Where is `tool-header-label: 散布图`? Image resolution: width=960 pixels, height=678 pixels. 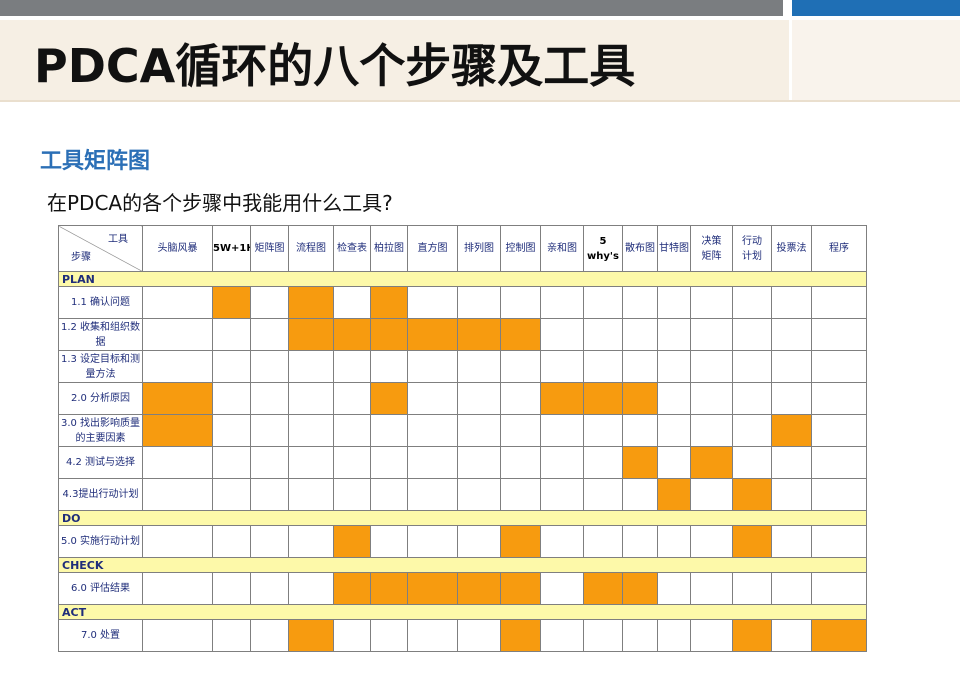
tool-header-label: 散布图 is located at coordinates (640, 248).